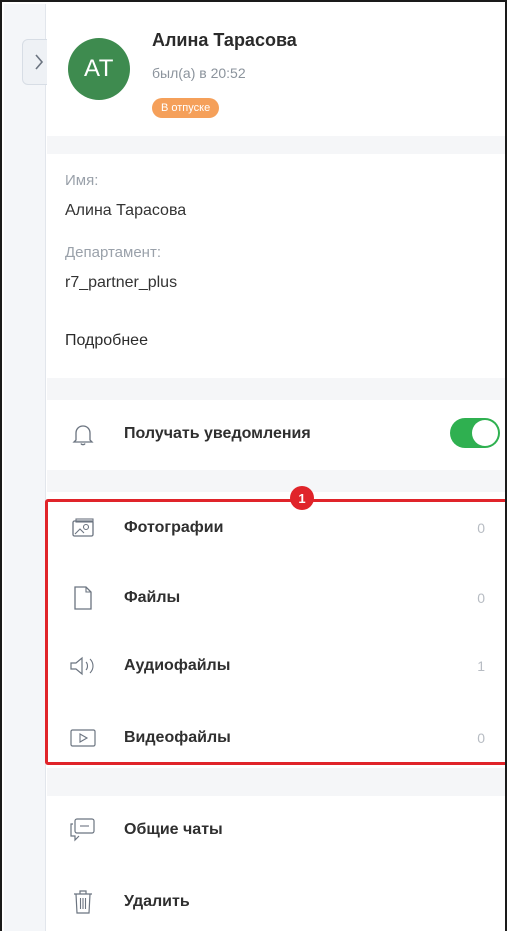  I want to click on department-value: r7_partner_plus, so click(121, 282).